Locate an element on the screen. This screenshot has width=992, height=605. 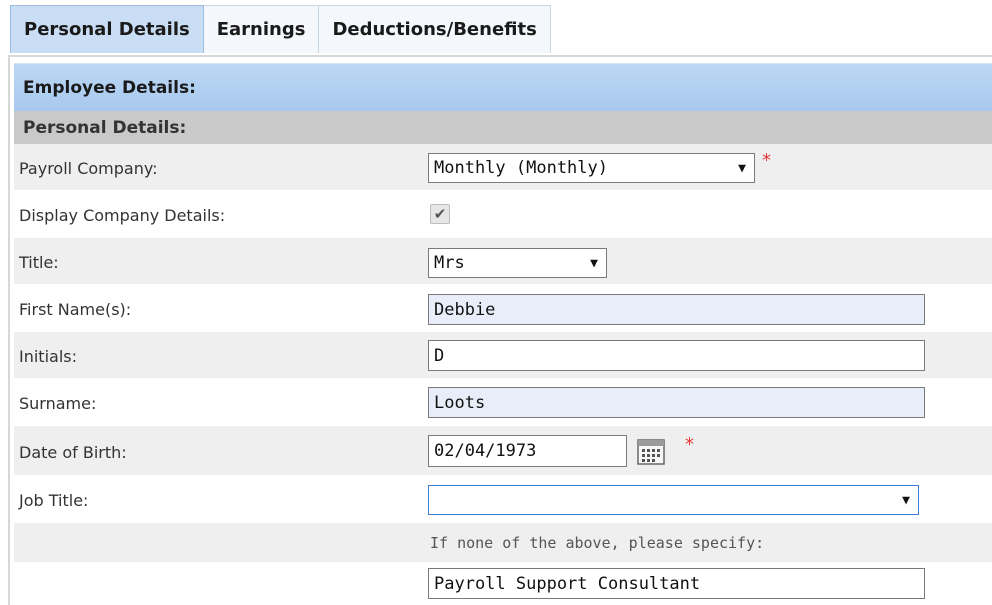
surname-input: Loots is located at coordinates (676, 402).